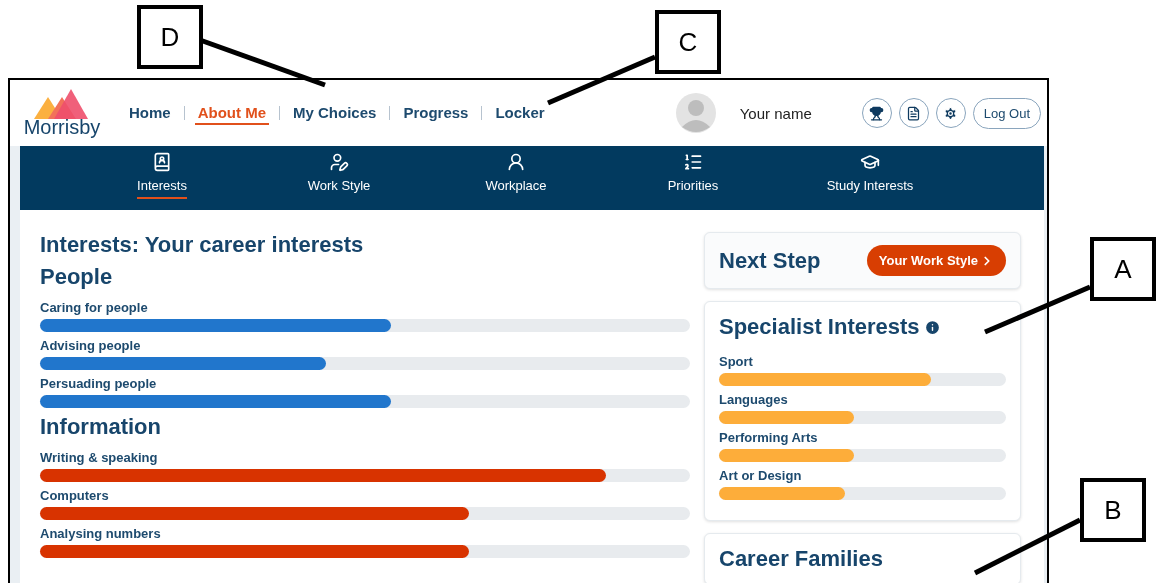 Image resolution: width=1163 pixels, height=583 pixels. What do you see at coordinates (761, 475) in the screenshot?
I see `bar-label: Art or Design` at bounding box center [761, 475].